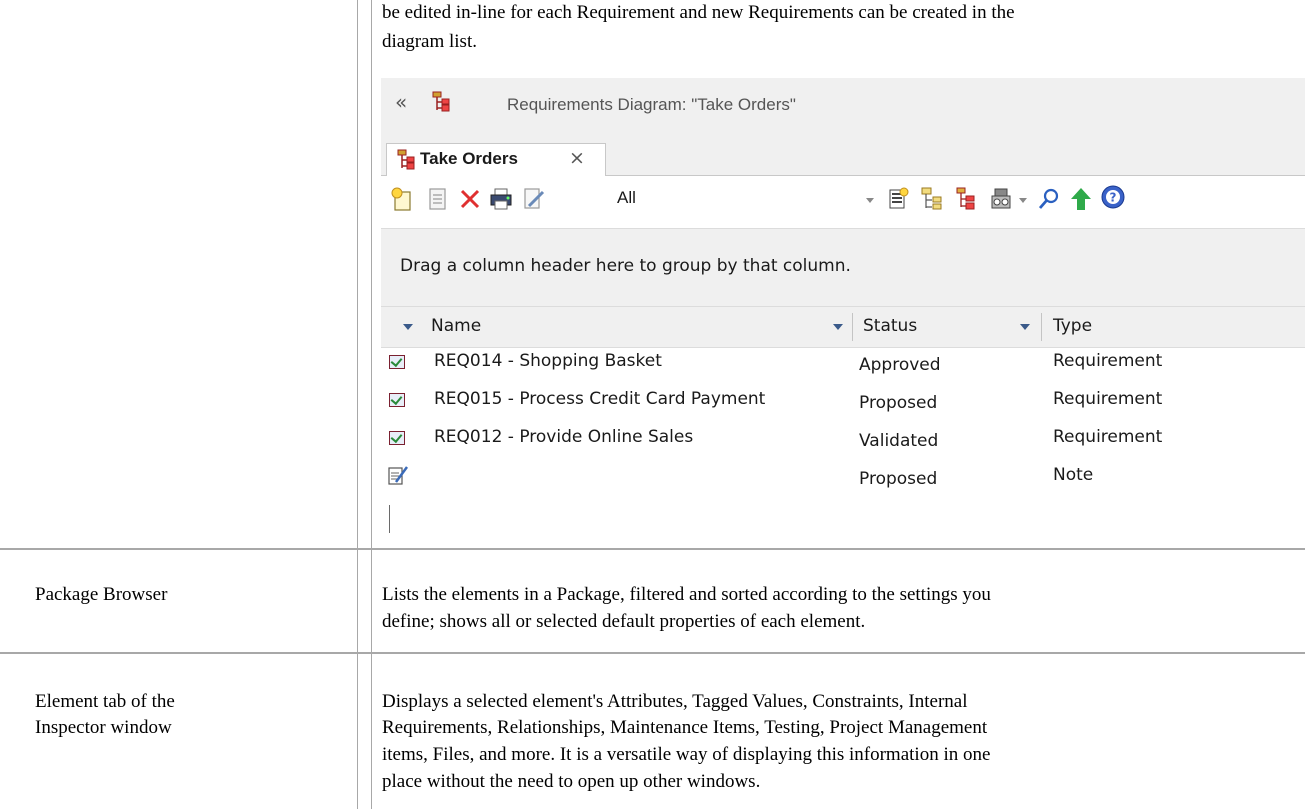 The height and width of the screenshot is (809, 1305). I want to click on note-edit-icon, so click(534, 199).